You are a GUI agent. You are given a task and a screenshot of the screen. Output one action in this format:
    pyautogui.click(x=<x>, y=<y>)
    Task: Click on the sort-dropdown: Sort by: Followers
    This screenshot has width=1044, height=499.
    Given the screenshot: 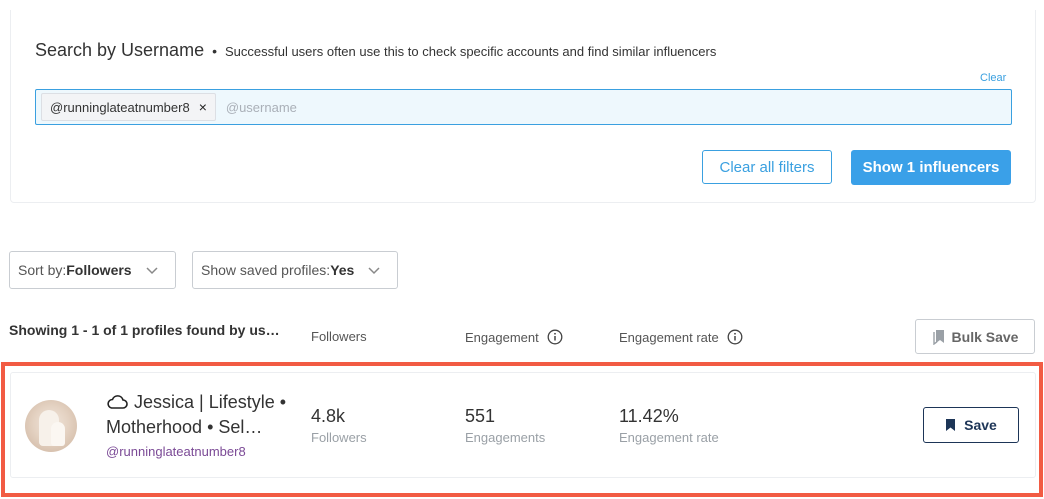 What is the action you would take?
    pyautogui.click(x=92, y=270)
    